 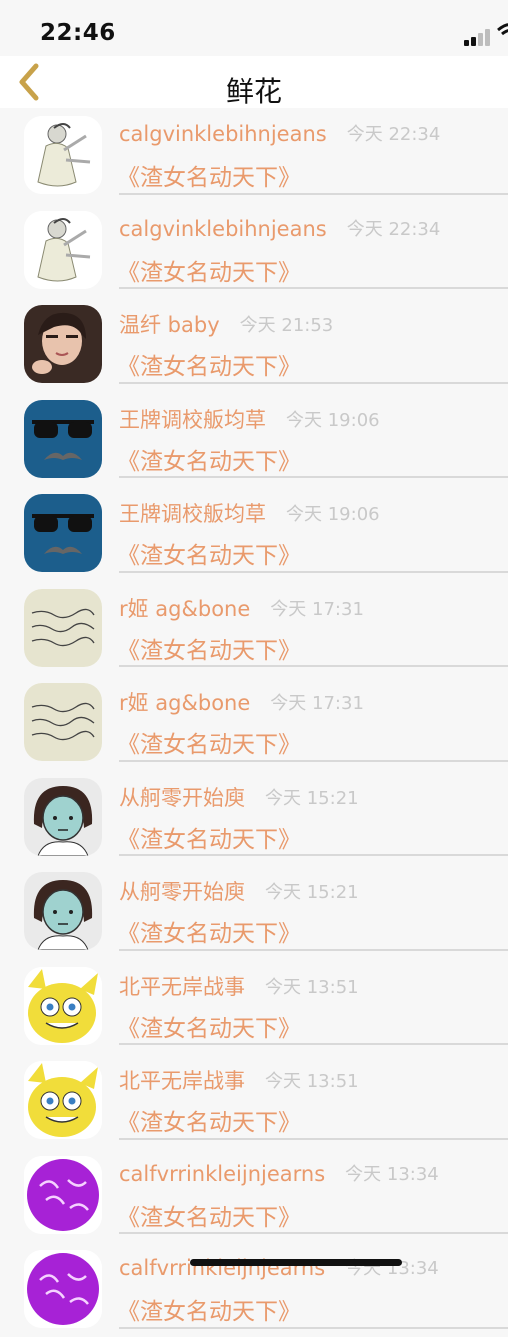 What do you see at coordinates (286, 325) in the screenshot?
I see `timestamp: 今天 21:53` at bounding box center [286, 325].